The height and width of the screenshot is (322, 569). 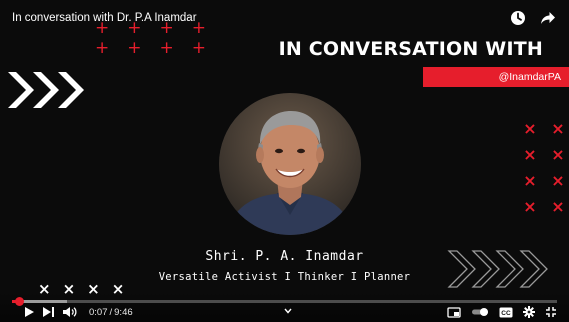 What do you see at coordinates (551, 312) in the screenshot?
I see `exit-fullscreen-icon` at bounding box center [551, 312].